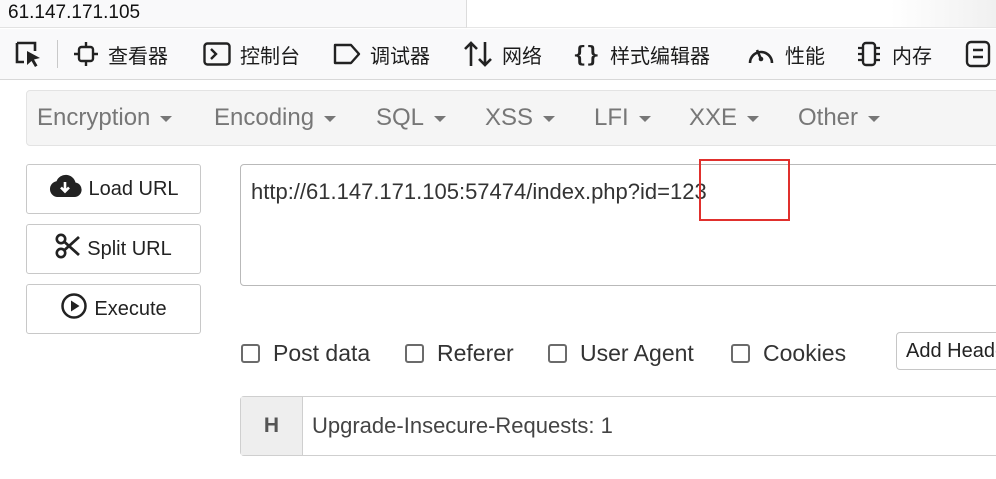 The image size is (996, 479). Describe the element at coordinates (94, 117) in the screenshot. I see `menu-encryption-label: Encryption` at that location.